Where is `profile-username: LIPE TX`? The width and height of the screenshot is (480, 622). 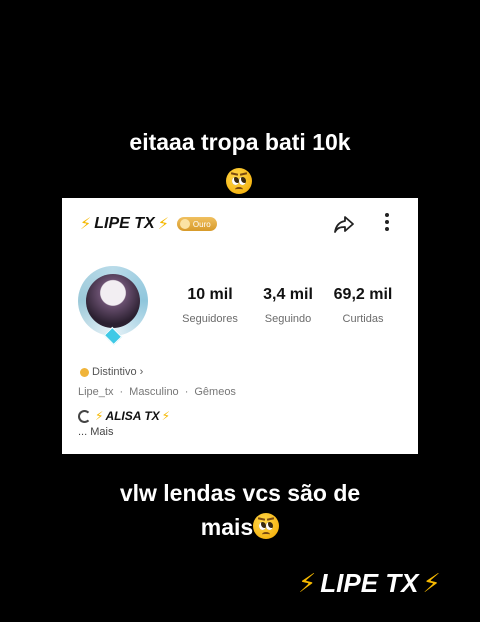
profile-username: LIPE TX is located at coordinates (124, 223).